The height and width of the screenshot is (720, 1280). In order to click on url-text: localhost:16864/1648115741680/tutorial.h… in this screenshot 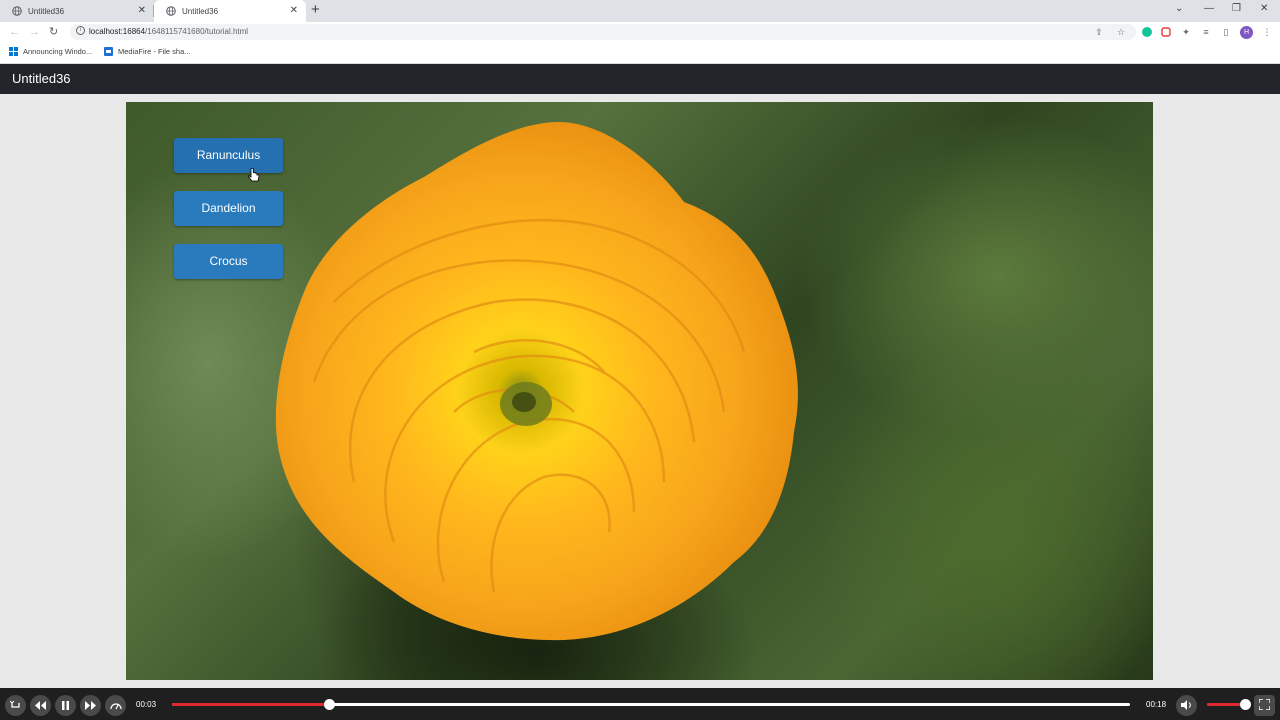, I will do `click(168, 31)`.